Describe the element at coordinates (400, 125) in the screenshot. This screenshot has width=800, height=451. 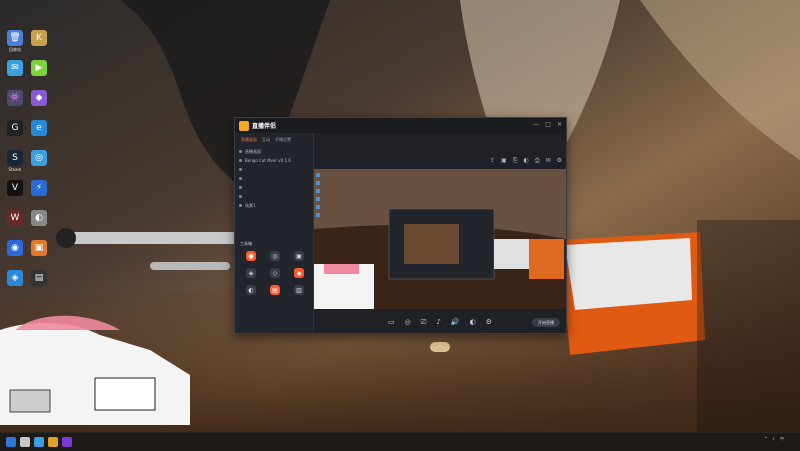
I see `app-title-bar: 直播伴侣 — □ ✕` at that location.